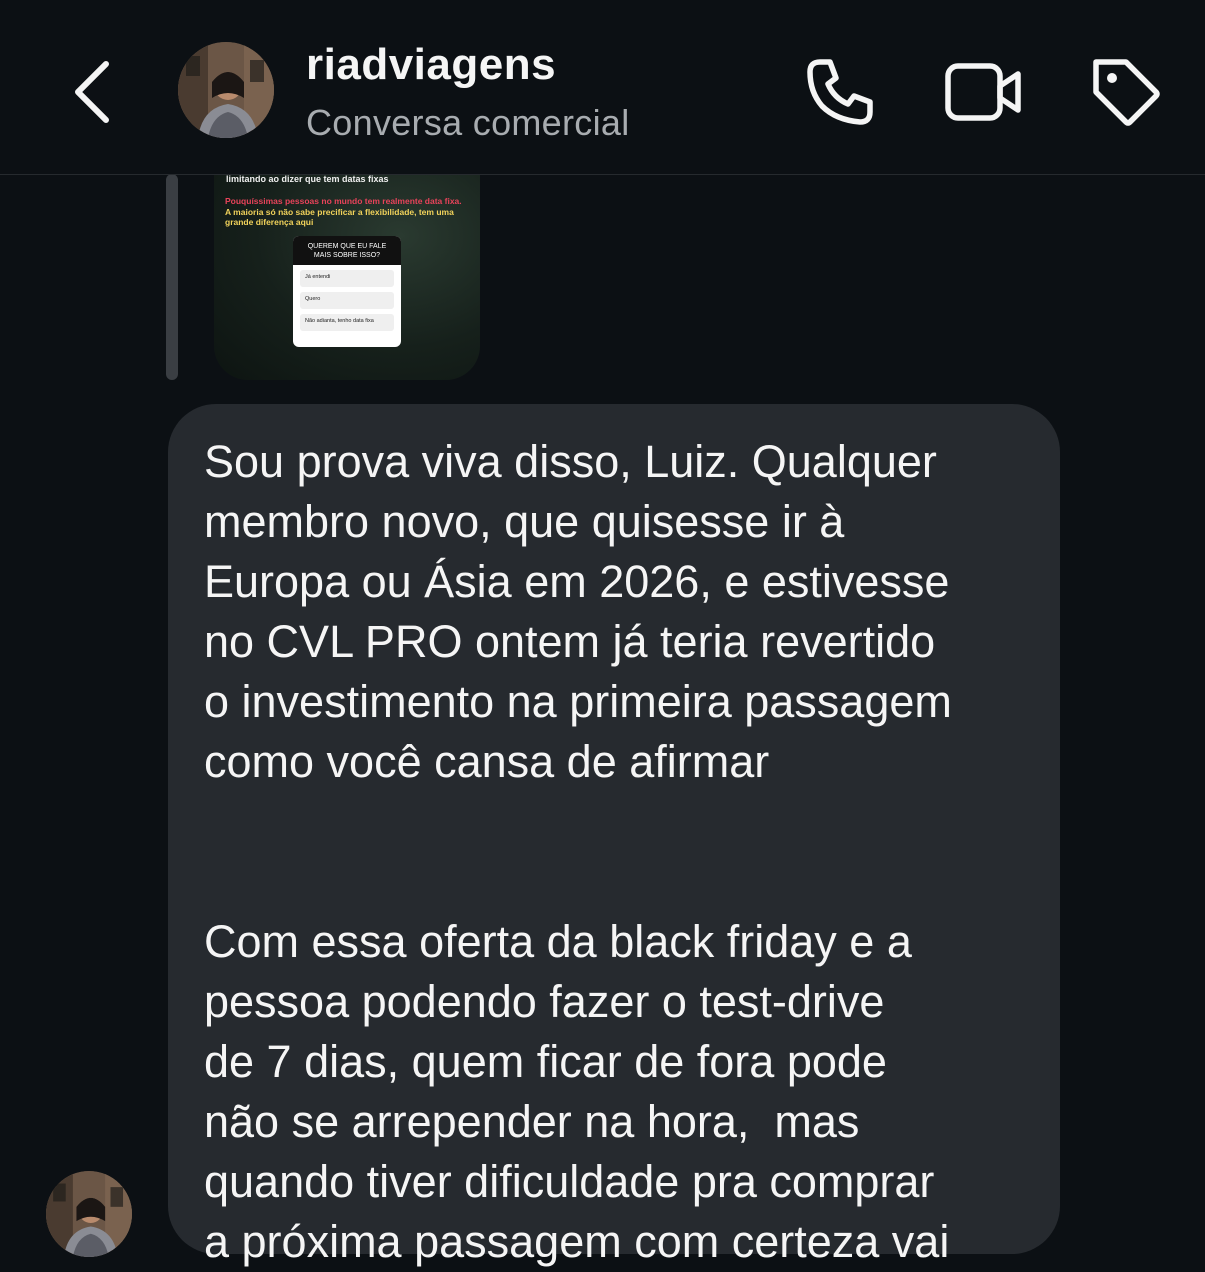 The image size is (1205, 1272). I want to click on back-chevron-icon, so click(92, 92).